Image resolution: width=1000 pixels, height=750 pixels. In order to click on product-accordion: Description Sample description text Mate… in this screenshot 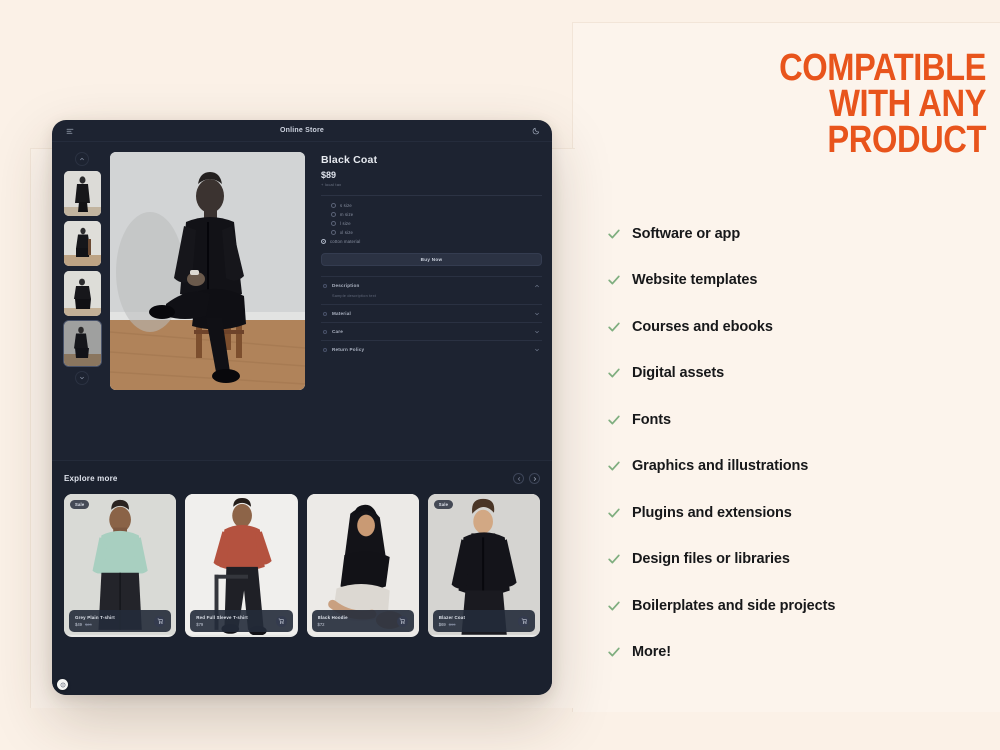, I will do `click(431, 317)`.